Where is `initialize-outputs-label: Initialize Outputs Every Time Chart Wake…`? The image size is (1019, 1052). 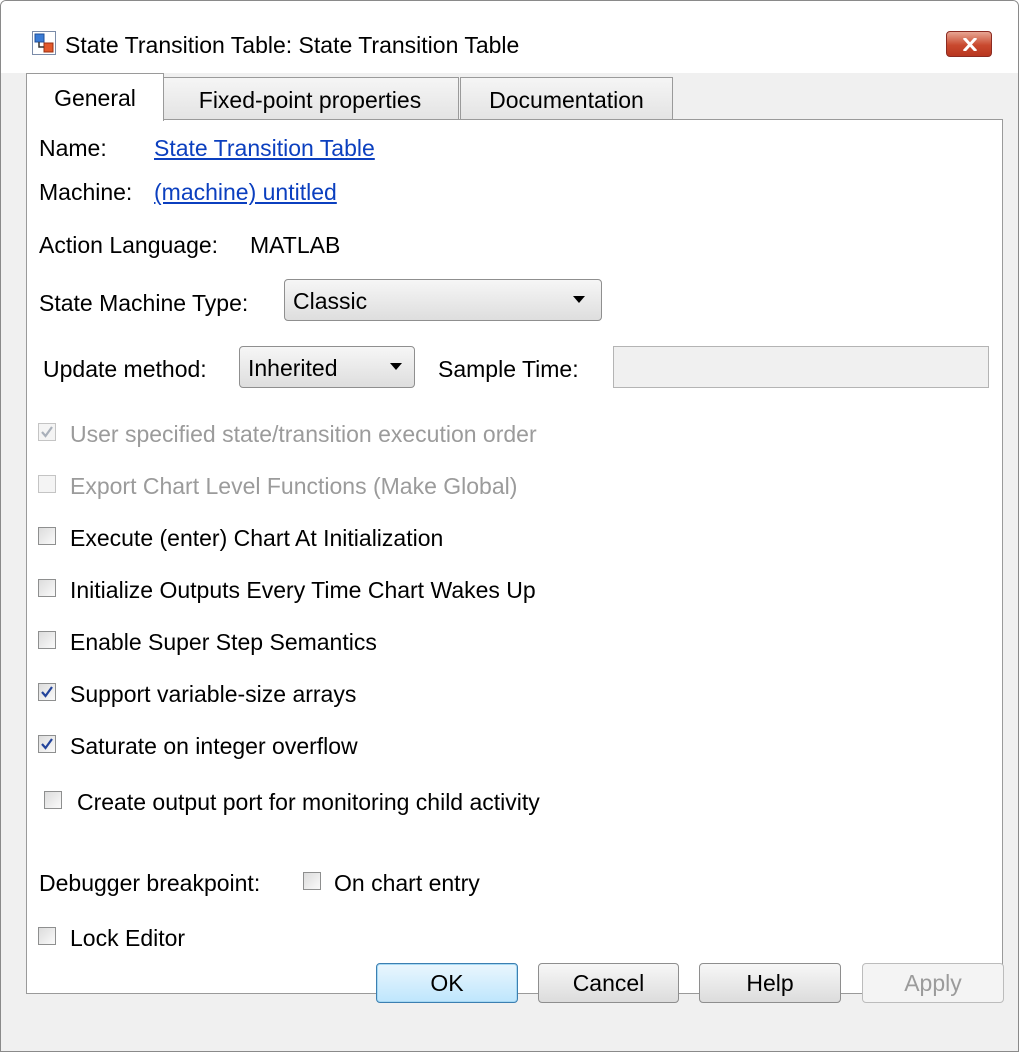 initialize-outputs-label: Initialize Outputs Every Time Chart Wake… is located at coordinates (303, 590).